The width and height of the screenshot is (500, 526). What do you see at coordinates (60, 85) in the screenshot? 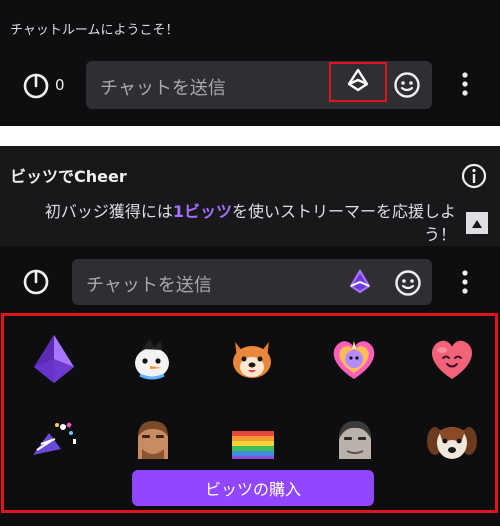
I see `bits-count: 0` at bounding box center [60, 85].